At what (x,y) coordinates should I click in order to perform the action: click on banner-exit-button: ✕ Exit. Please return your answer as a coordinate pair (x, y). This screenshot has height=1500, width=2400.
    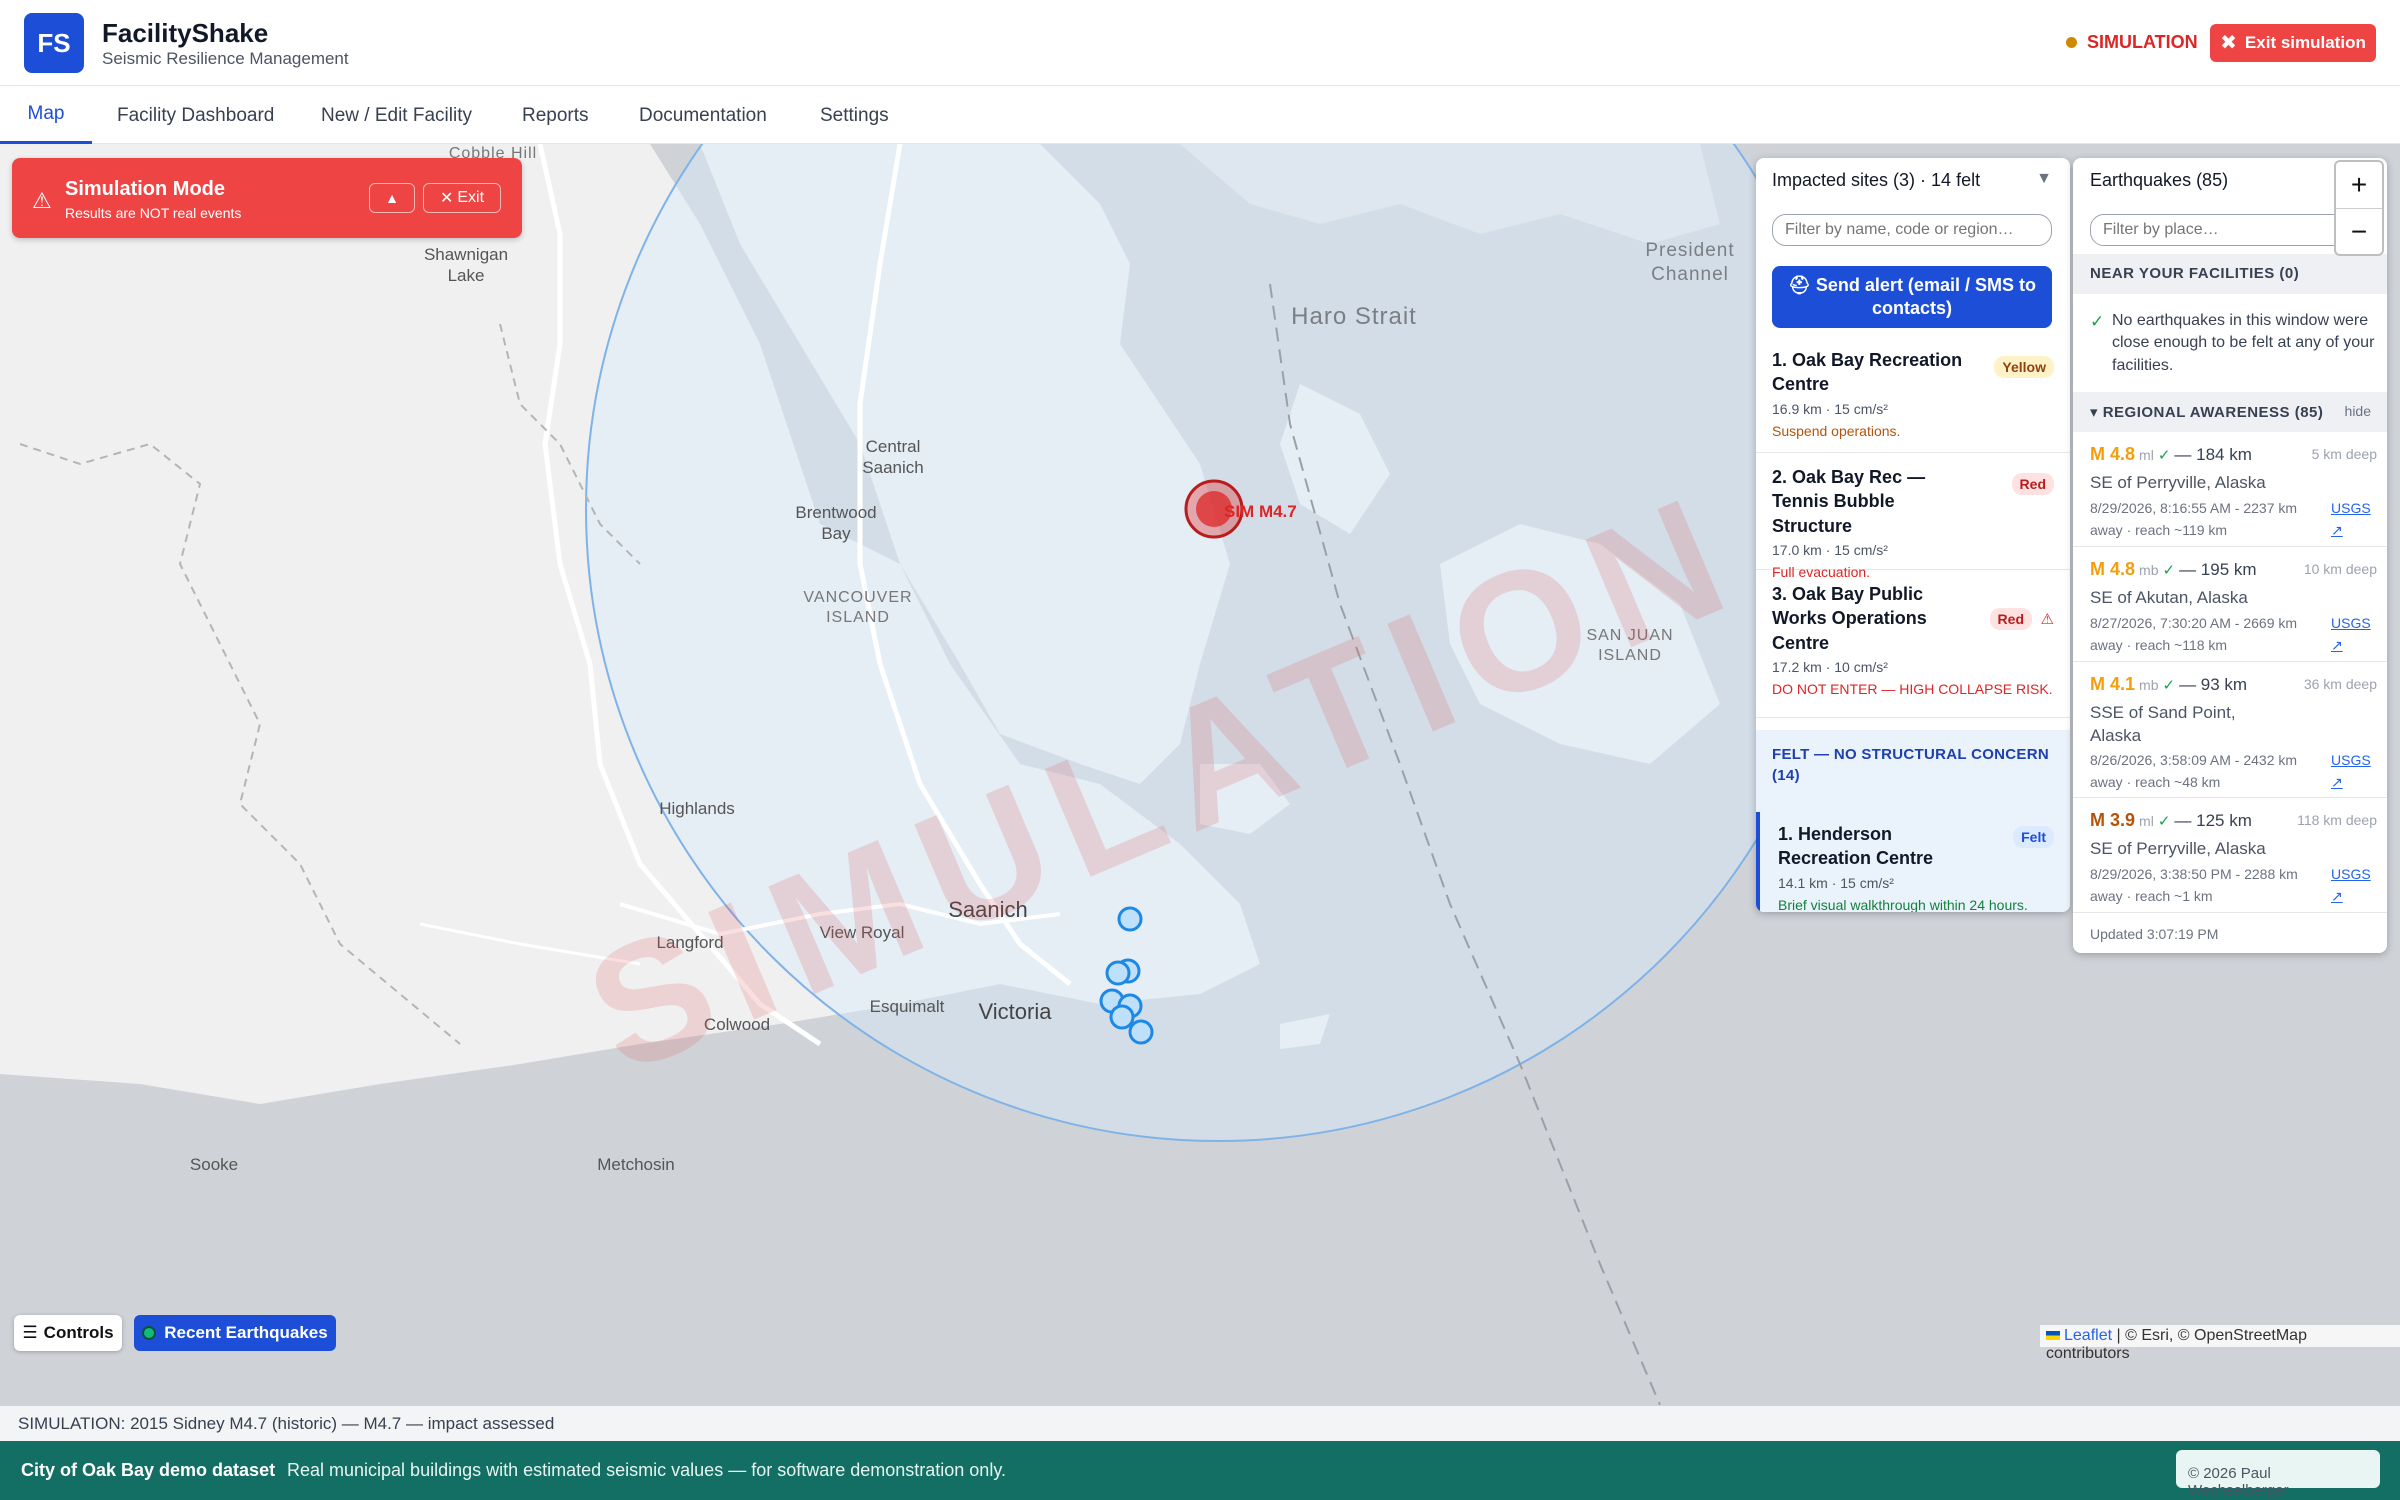
    Looking at the image, I should click on (462, 198).